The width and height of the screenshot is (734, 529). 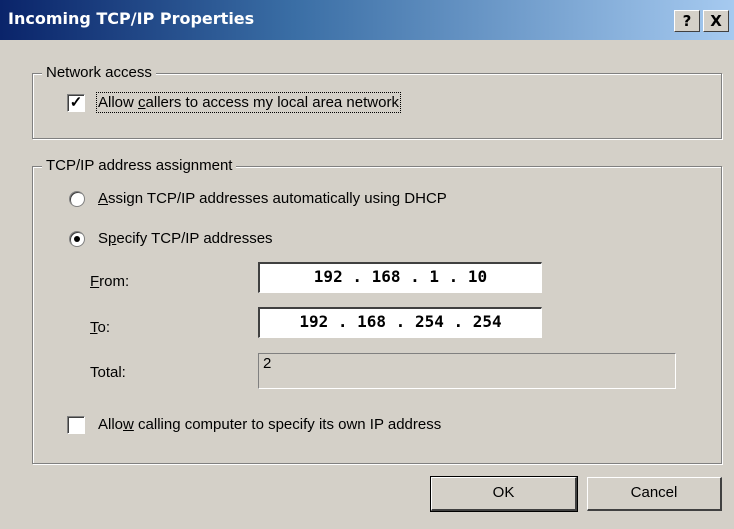 What do you see at coordinates (654, 494) in the screenshot?
I see `cancel-button: Cancel` at bounding box center [654, 494].